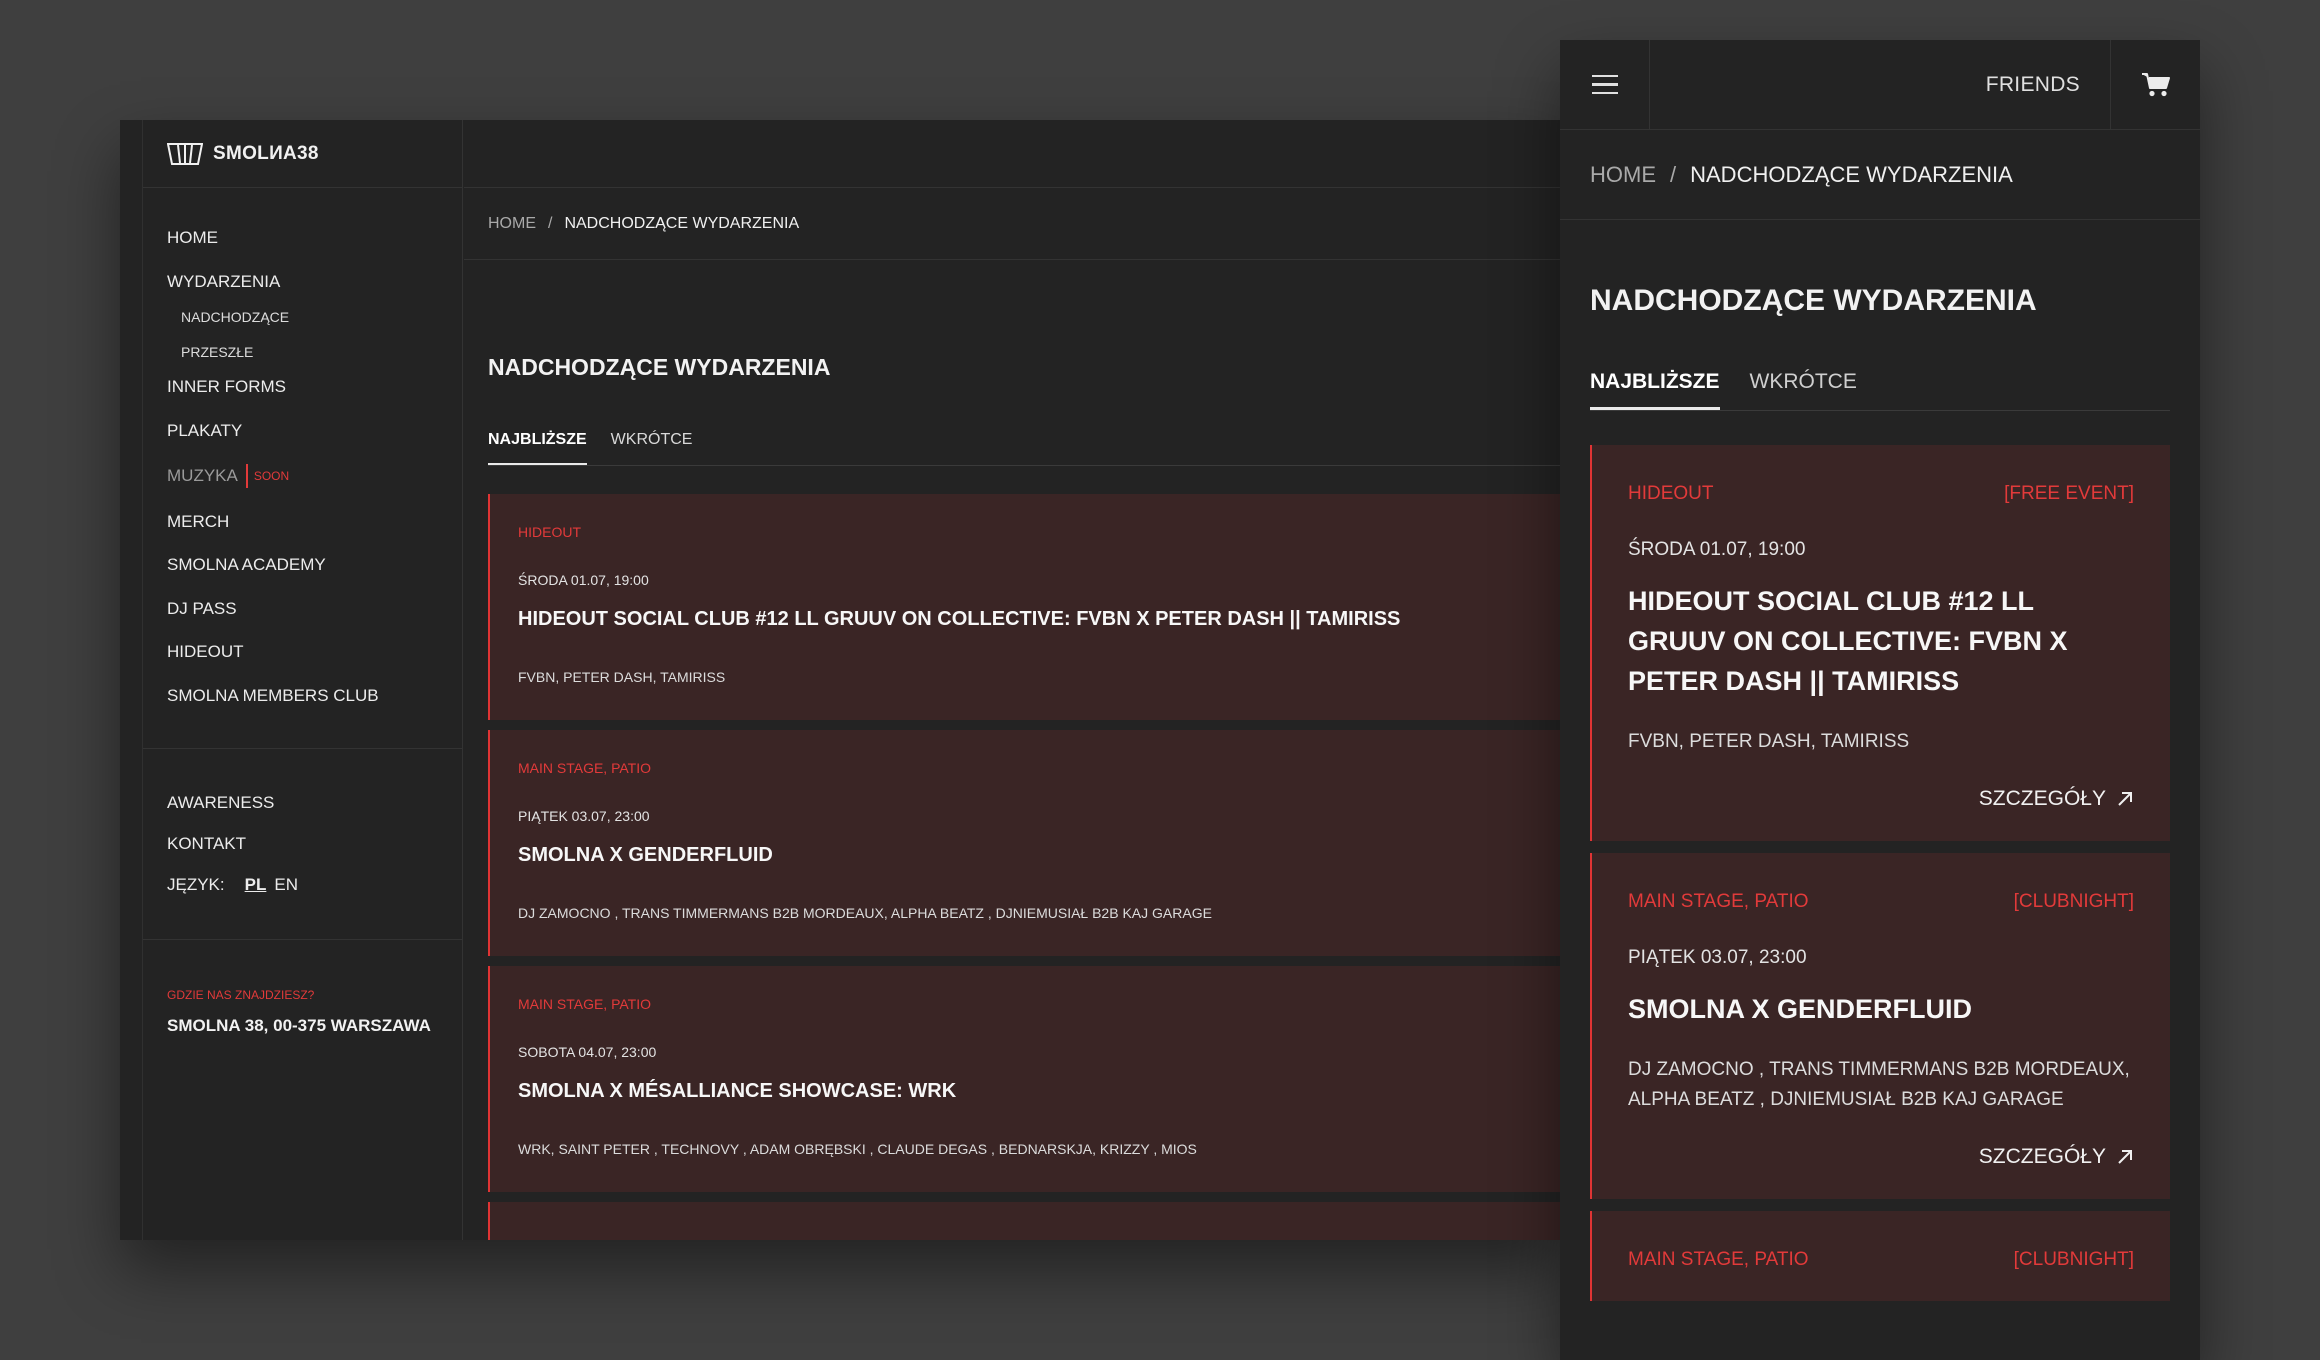  I want to click on event-card-header: HIDEOUT [FREE EVENT], so click(1881, 494).